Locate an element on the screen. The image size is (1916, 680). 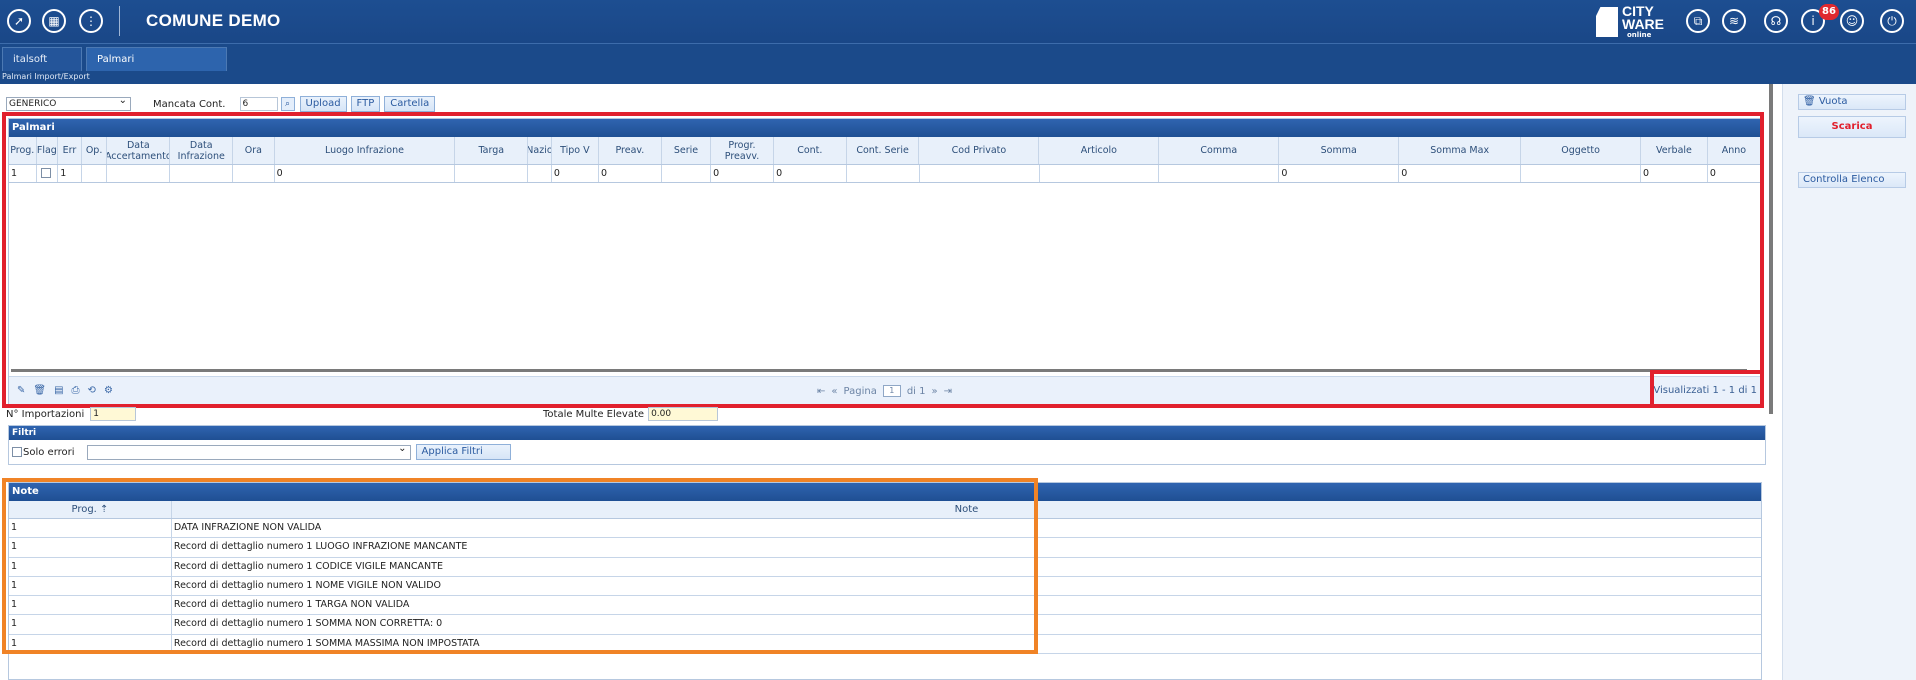
filtri-select is located at coordinates (248, 451).